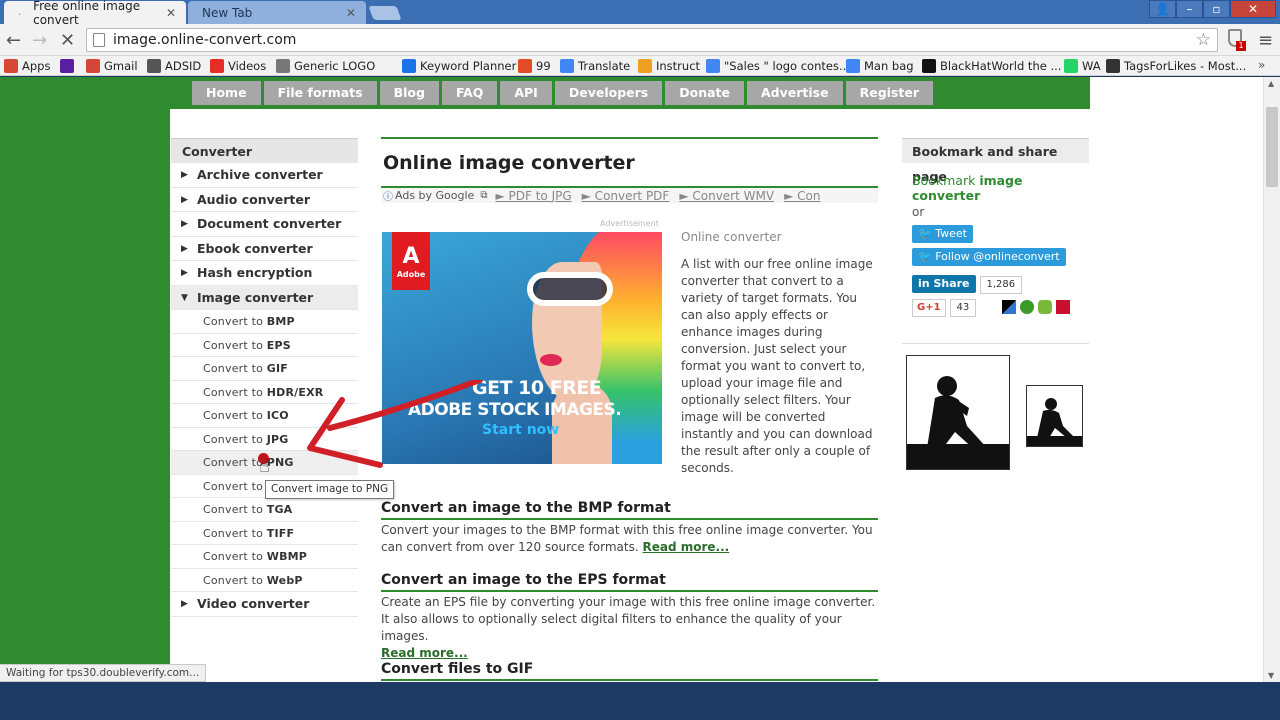 The height and width of the screenshot is (720, 1280). I want to click on bookmark-8: Translate, so click(595, 65).